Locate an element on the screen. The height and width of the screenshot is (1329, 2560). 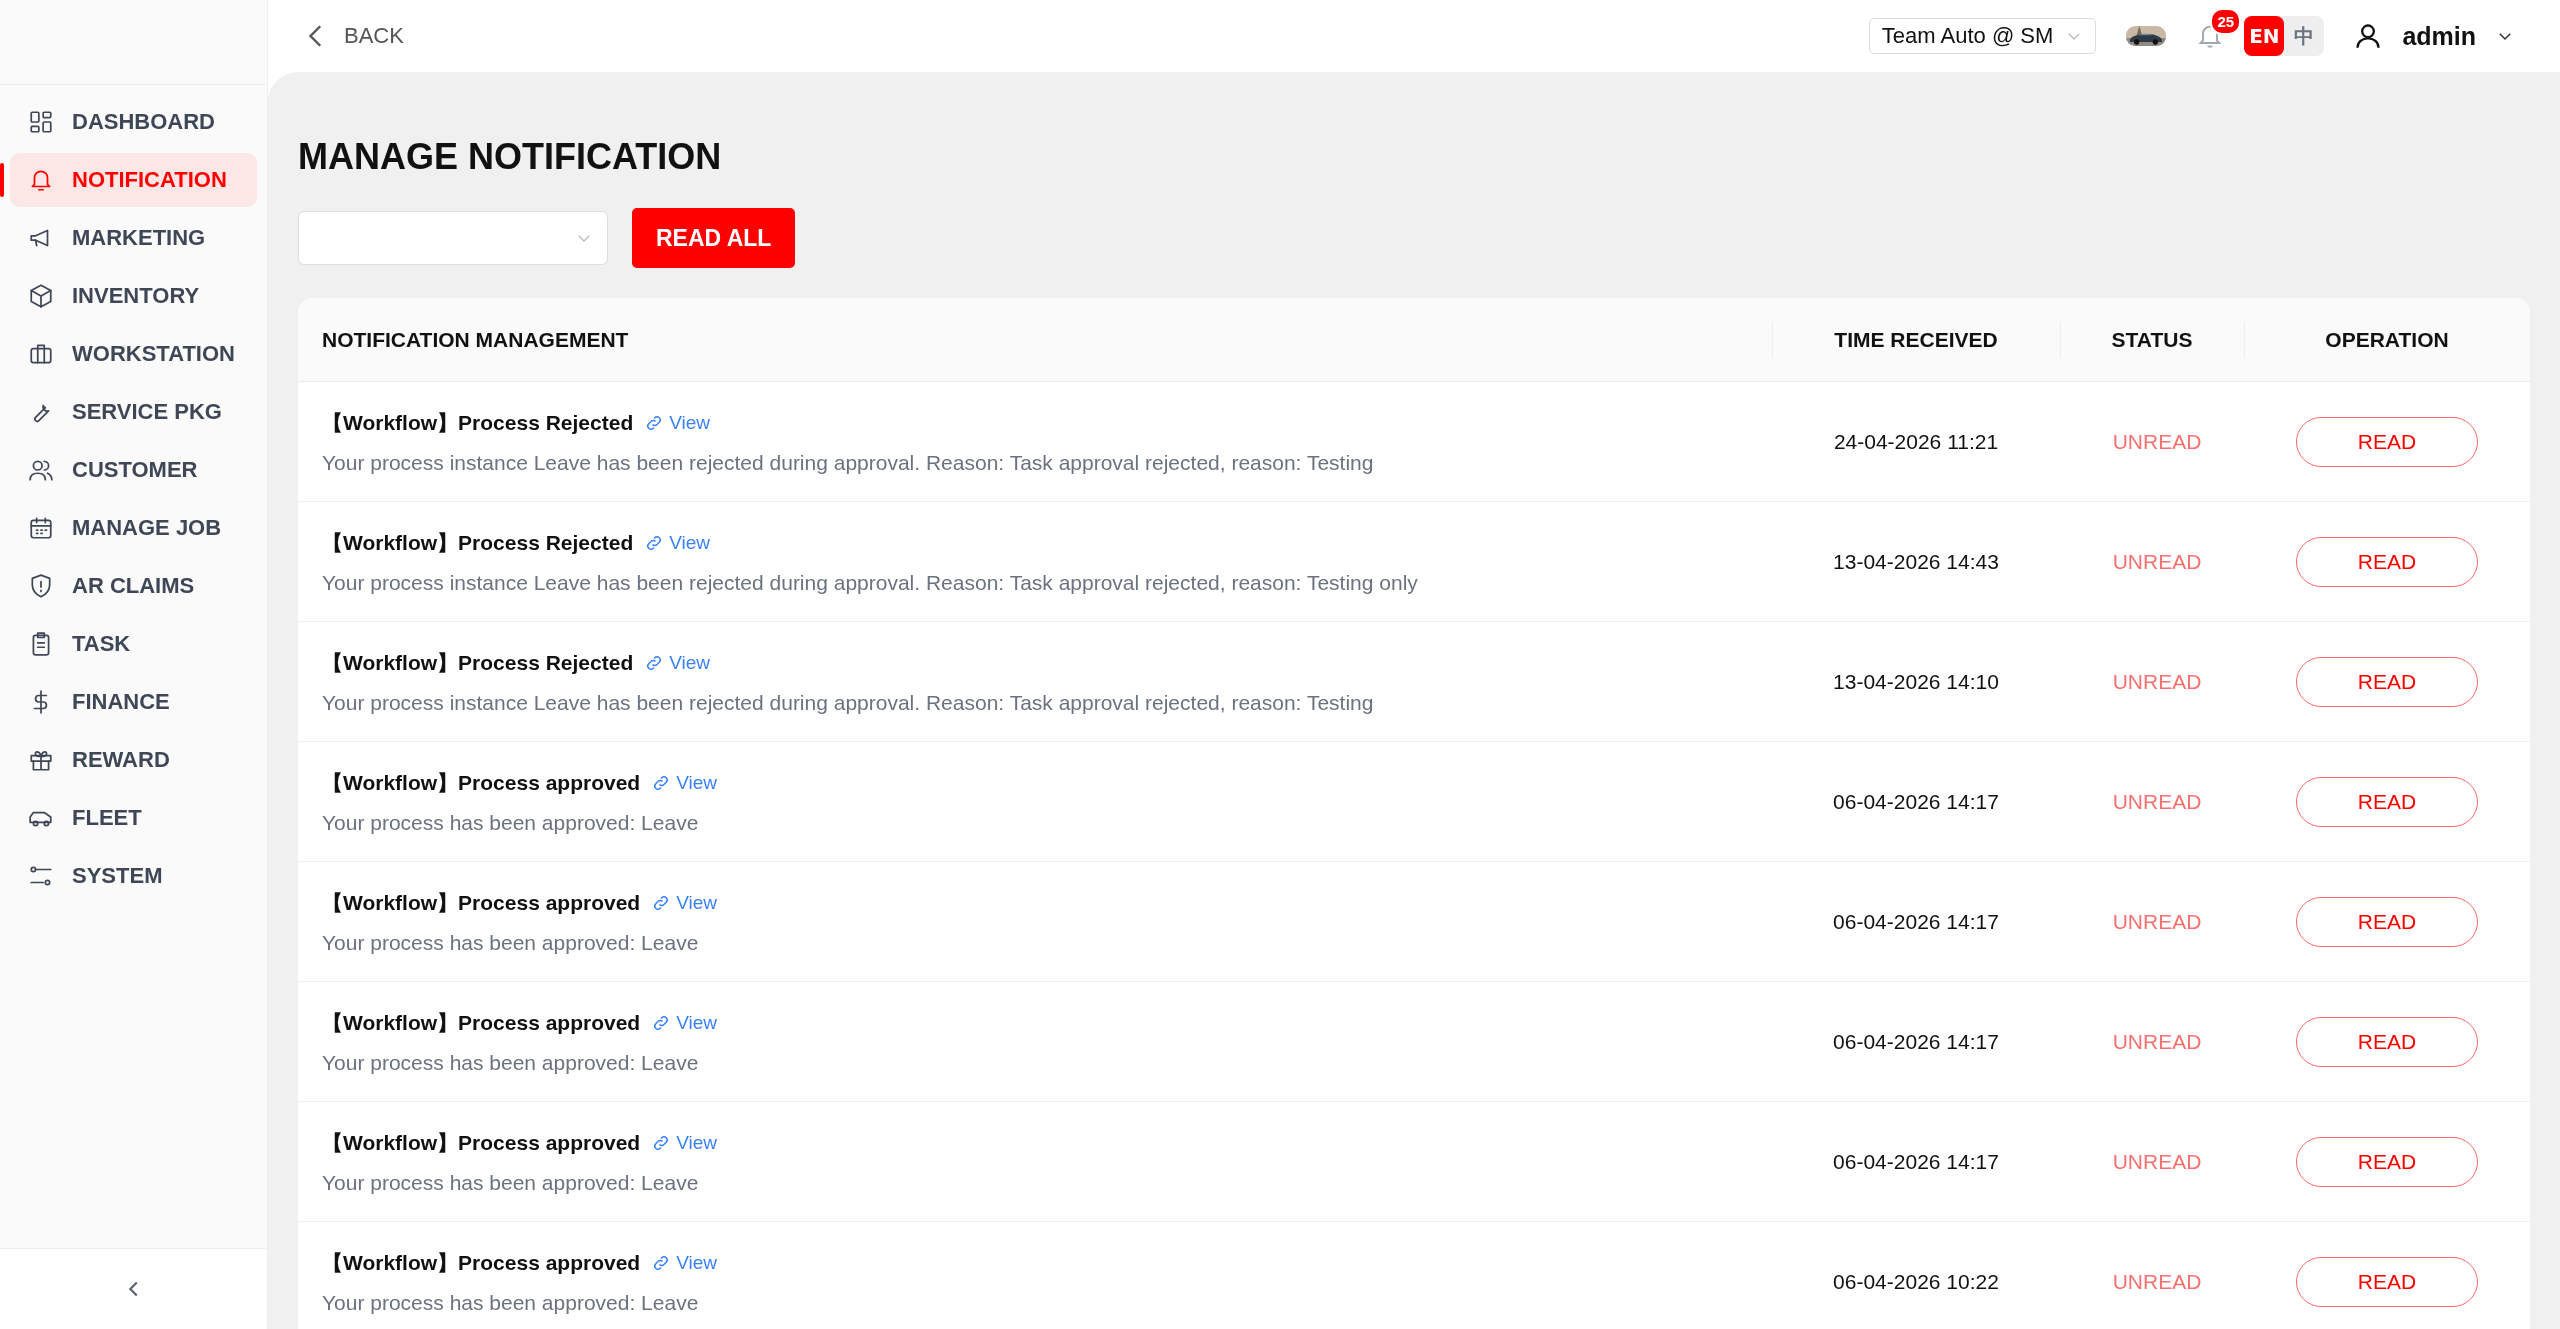
read-all-button: READ ALL is located at coordinates (714, 238).